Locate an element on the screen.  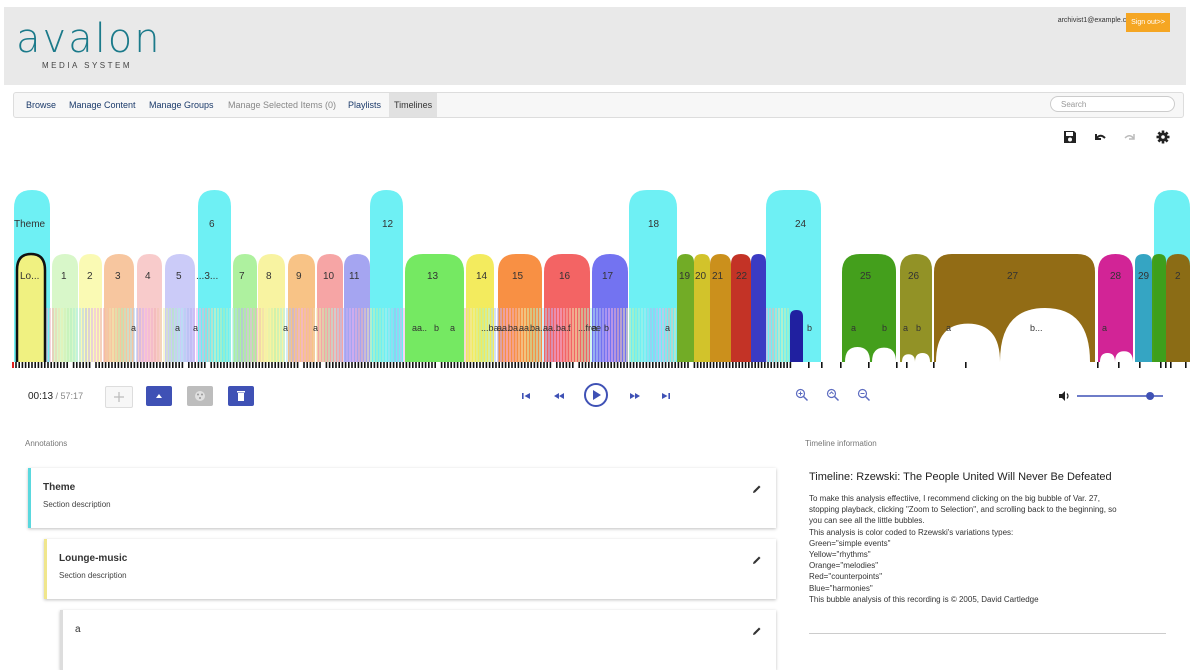
rewind-icon is located at coordinates (559, 396).